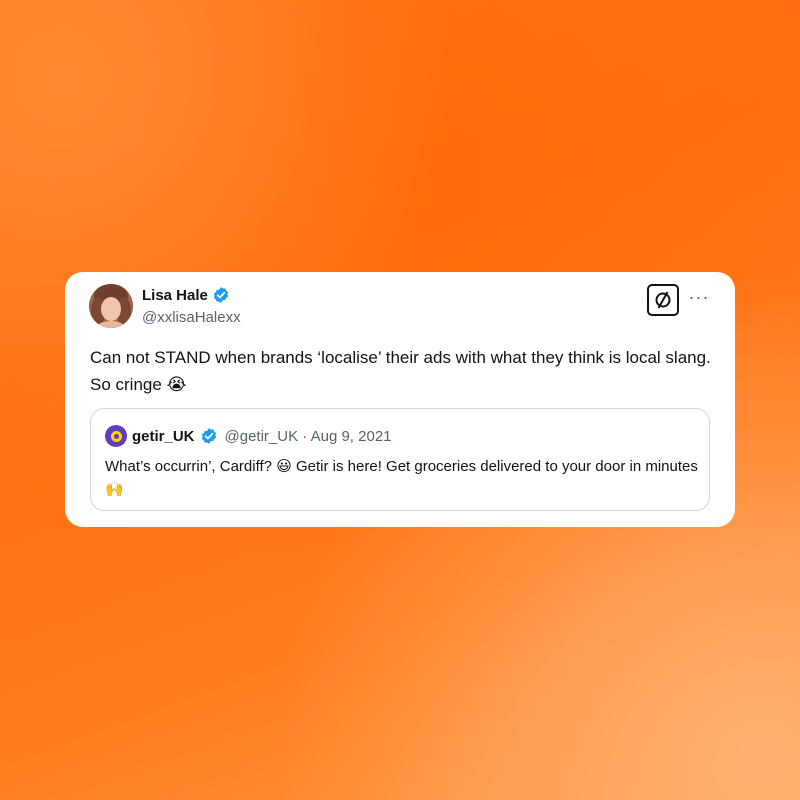  What do you see at coordinates (191, 317) in the screenshot?
I see `author-handle: @xxlisaHalexx` at bounding box center [191, 317].